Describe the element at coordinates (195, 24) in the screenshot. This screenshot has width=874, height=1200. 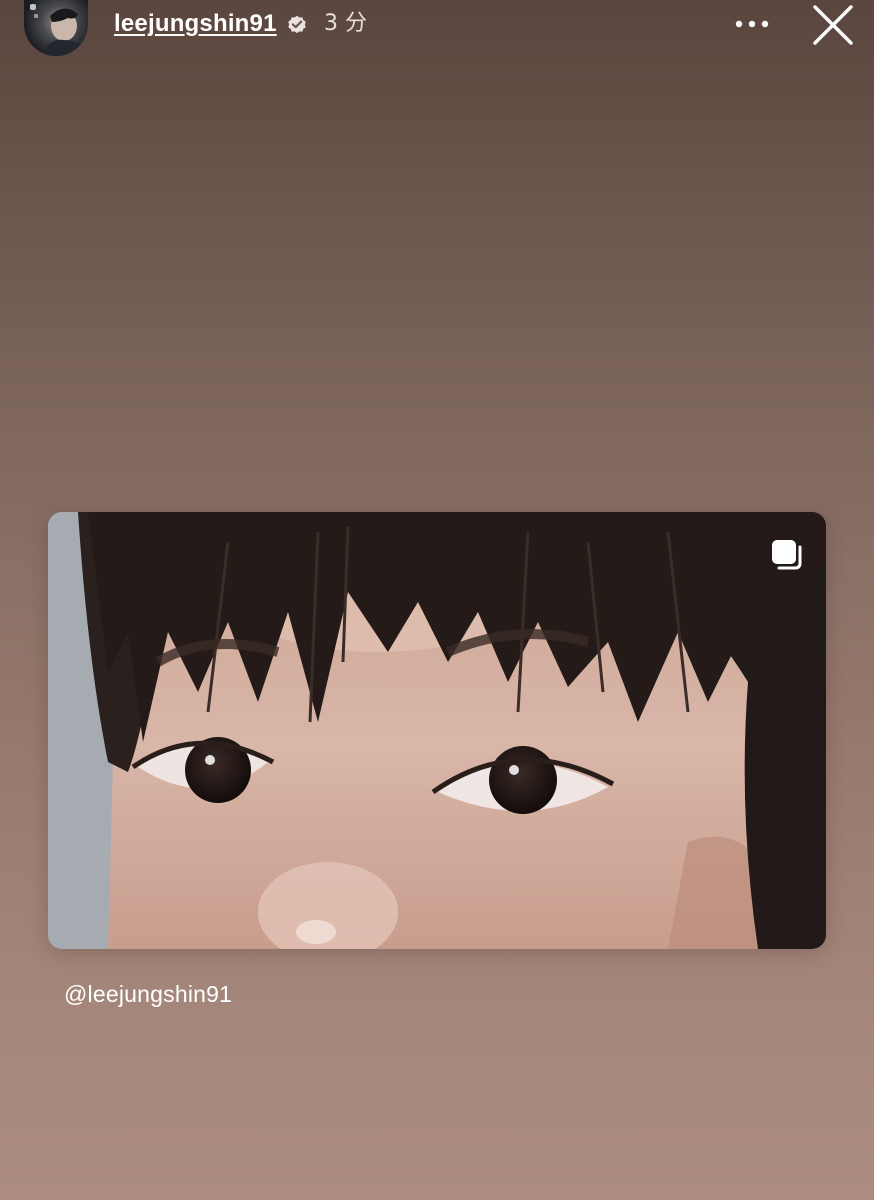
I see `username-link: leejungshin91` at that location.